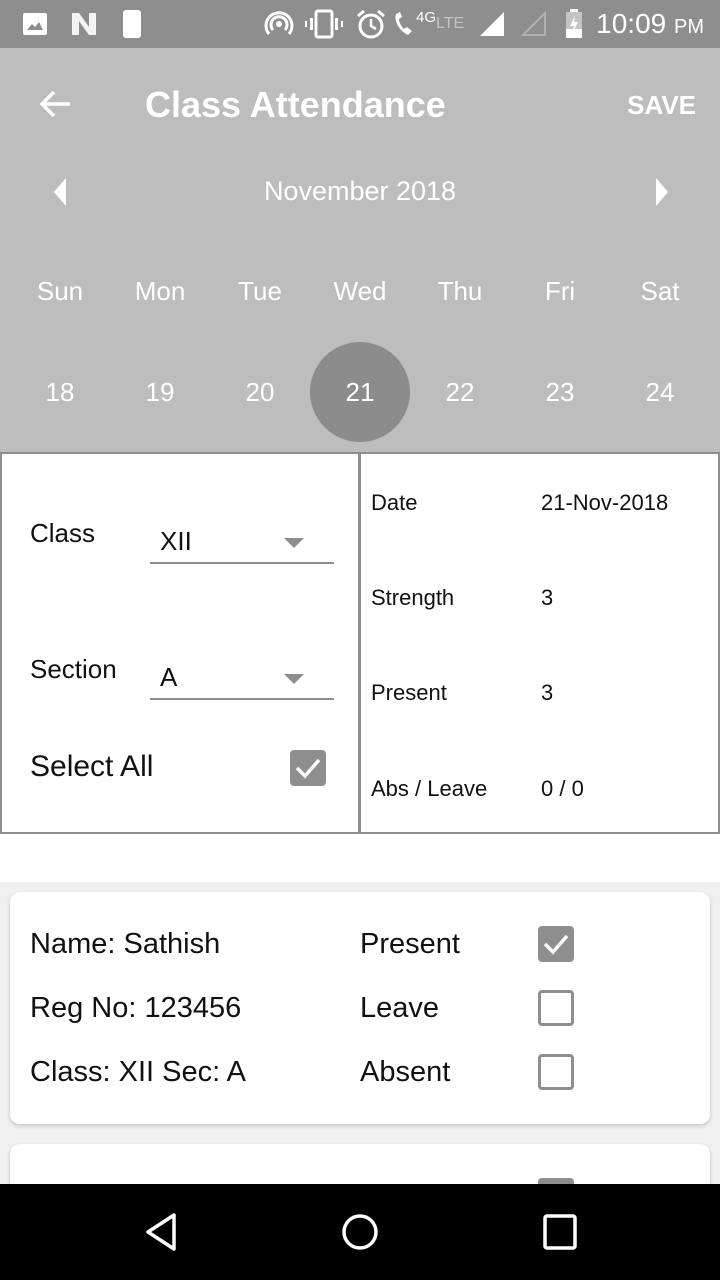 The height and width of the screenshot is (1280, 720). Describe the element at coordinates (176, 541) in the screenshot. I see `class-value: XII` at that location.